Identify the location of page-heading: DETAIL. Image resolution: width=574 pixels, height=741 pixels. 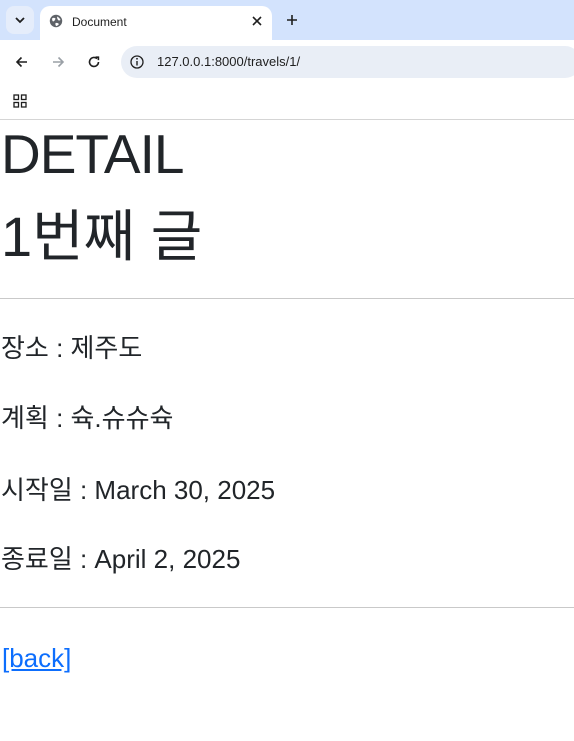
(92, 154).